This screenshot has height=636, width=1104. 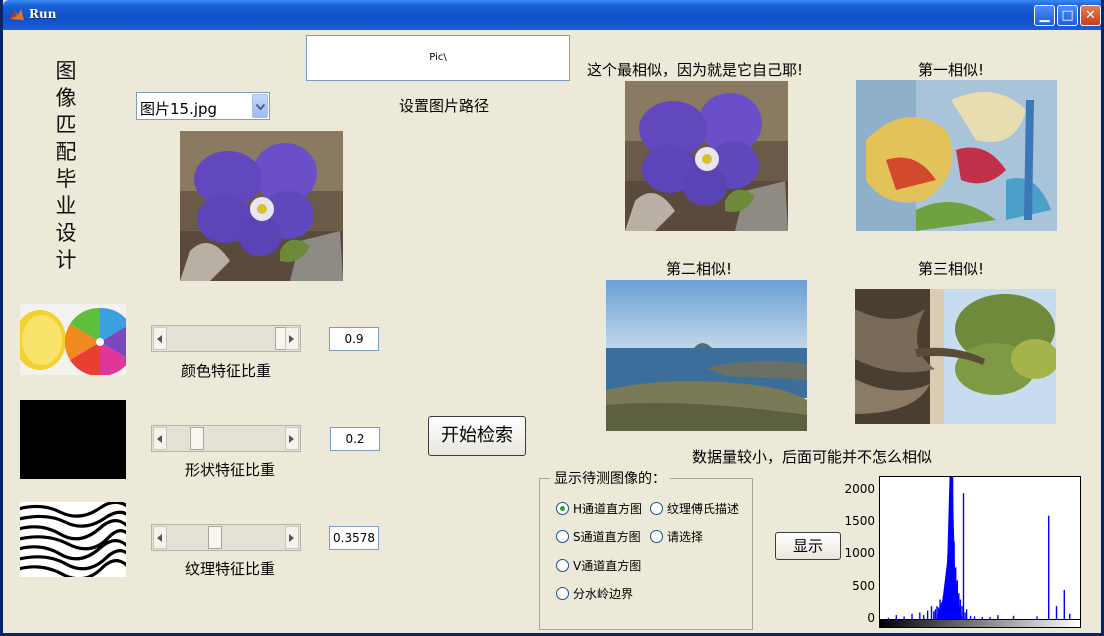 I want to click on y-tick-label: 2000, so click(x=859, y=488).